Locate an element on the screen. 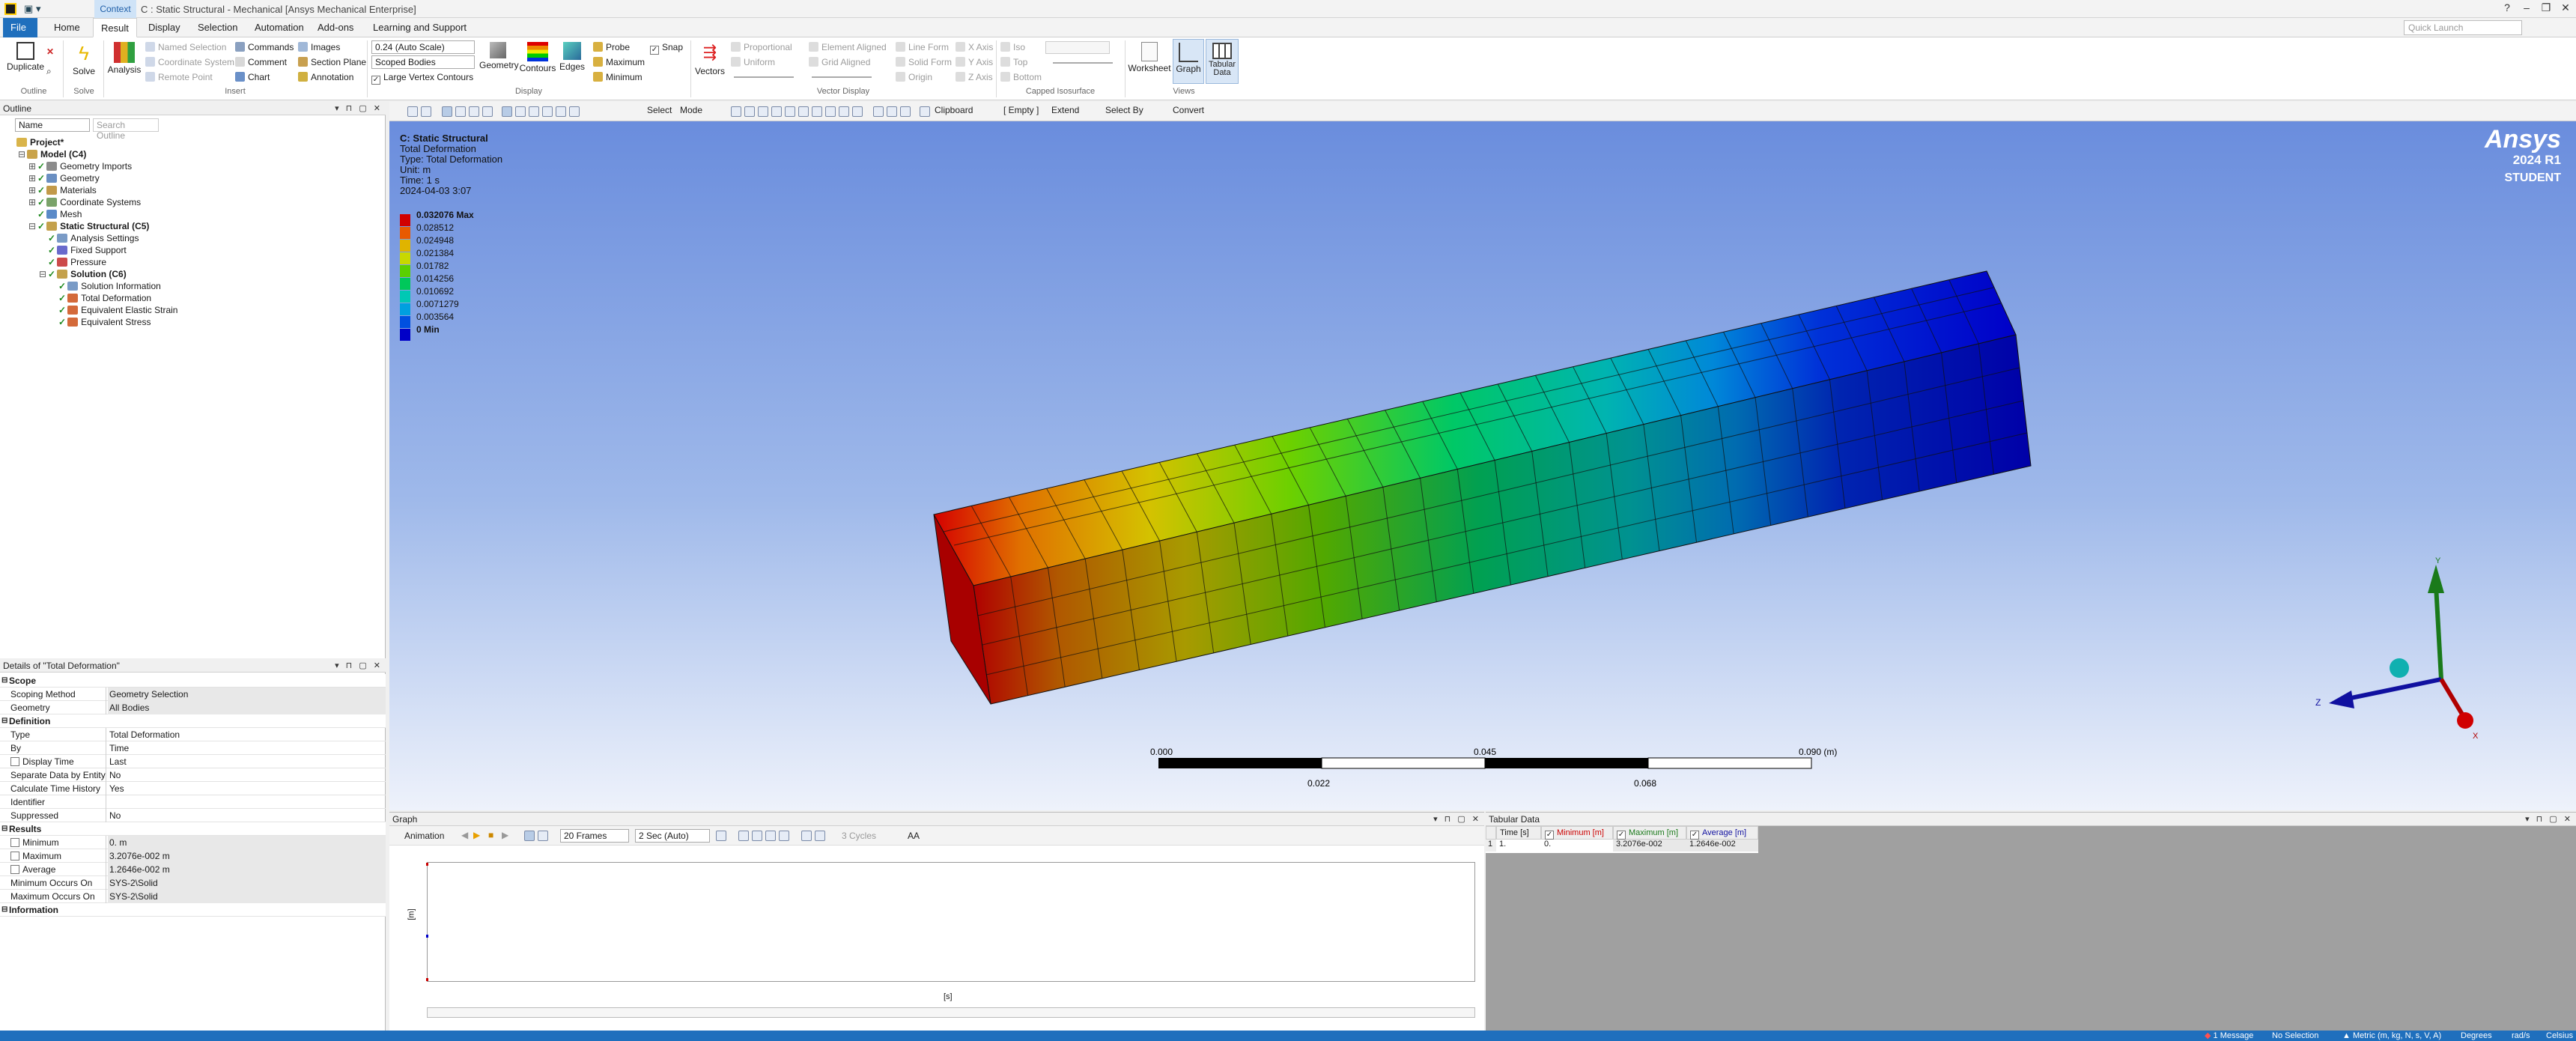  pan-icon is located at coordinates (520, 112).